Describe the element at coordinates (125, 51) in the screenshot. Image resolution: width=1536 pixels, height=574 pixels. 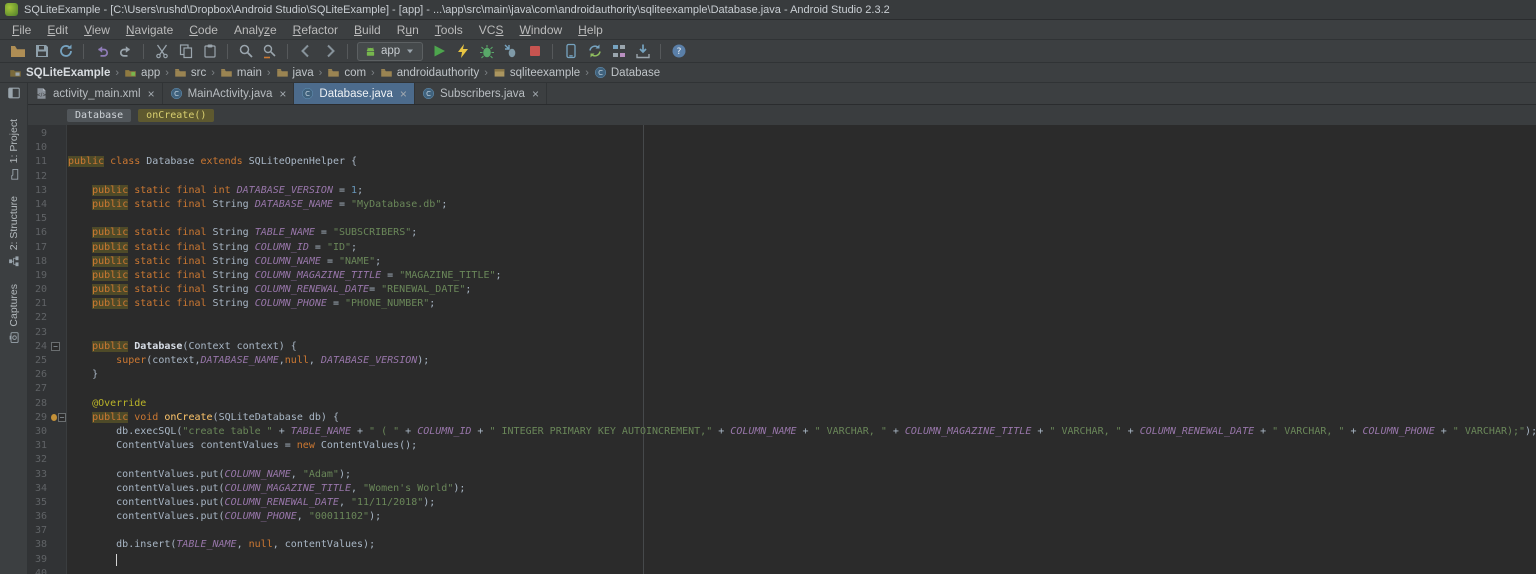
I see `redo-button` at that location.